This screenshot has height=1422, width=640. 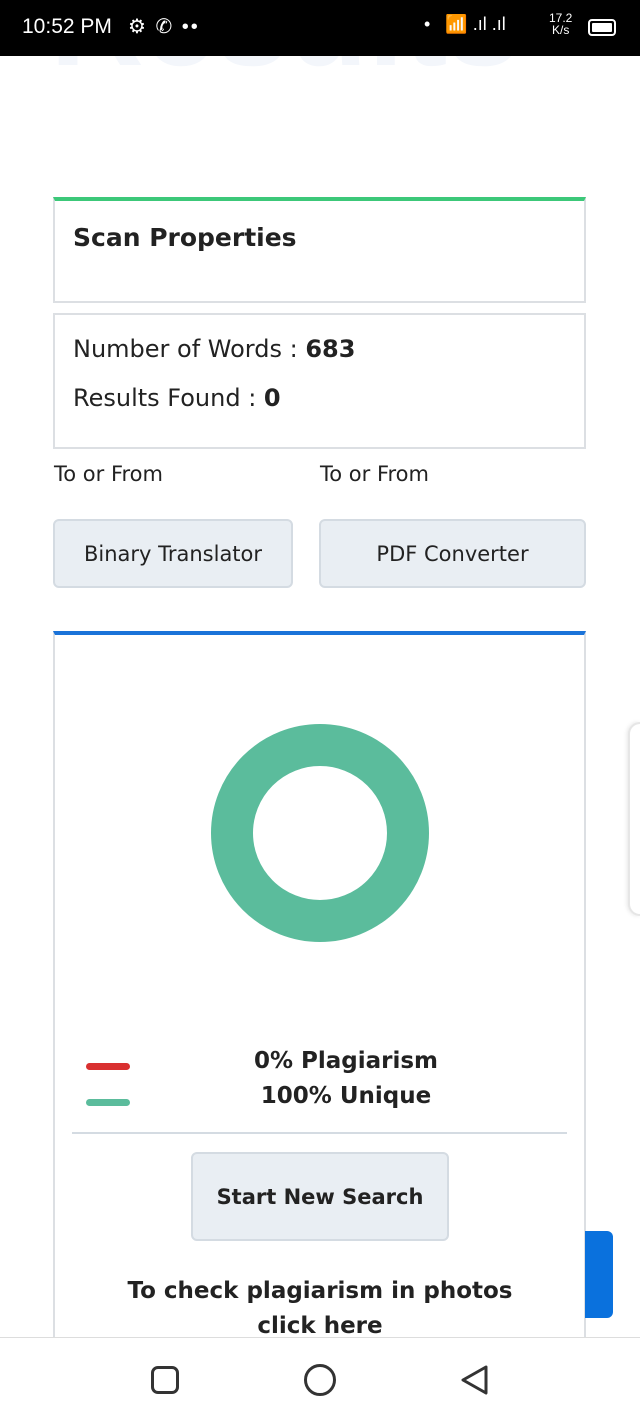 What do you see at coordinates (319, 381) in the screenshot?
I see `scan-stats-card: Number of Words : 683 Results Found : 0` at bounding box center [319, 381].